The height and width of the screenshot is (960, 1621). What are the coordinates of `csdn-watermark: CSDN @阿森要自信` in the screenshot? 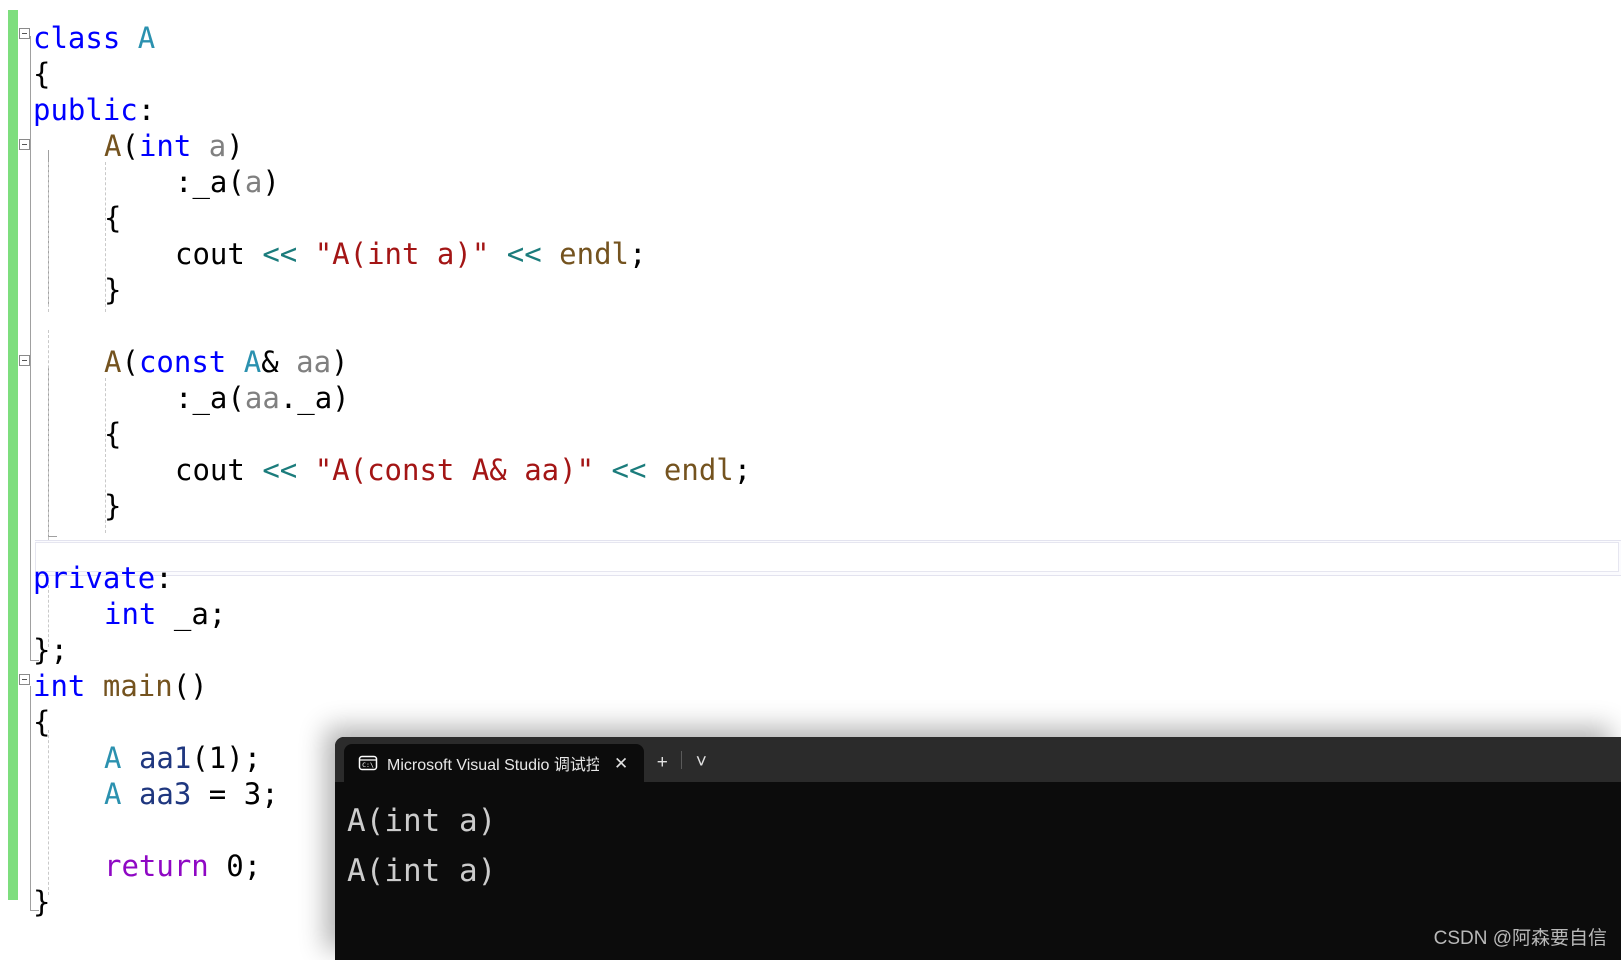 It's located at (1520, 938).